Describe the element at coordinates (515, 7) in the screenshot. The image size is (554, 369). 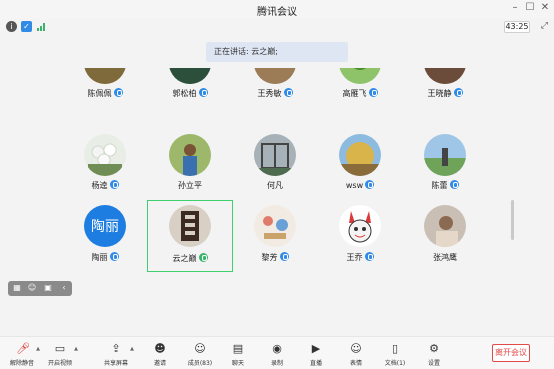
I see `minimize-icon: –` at that location.